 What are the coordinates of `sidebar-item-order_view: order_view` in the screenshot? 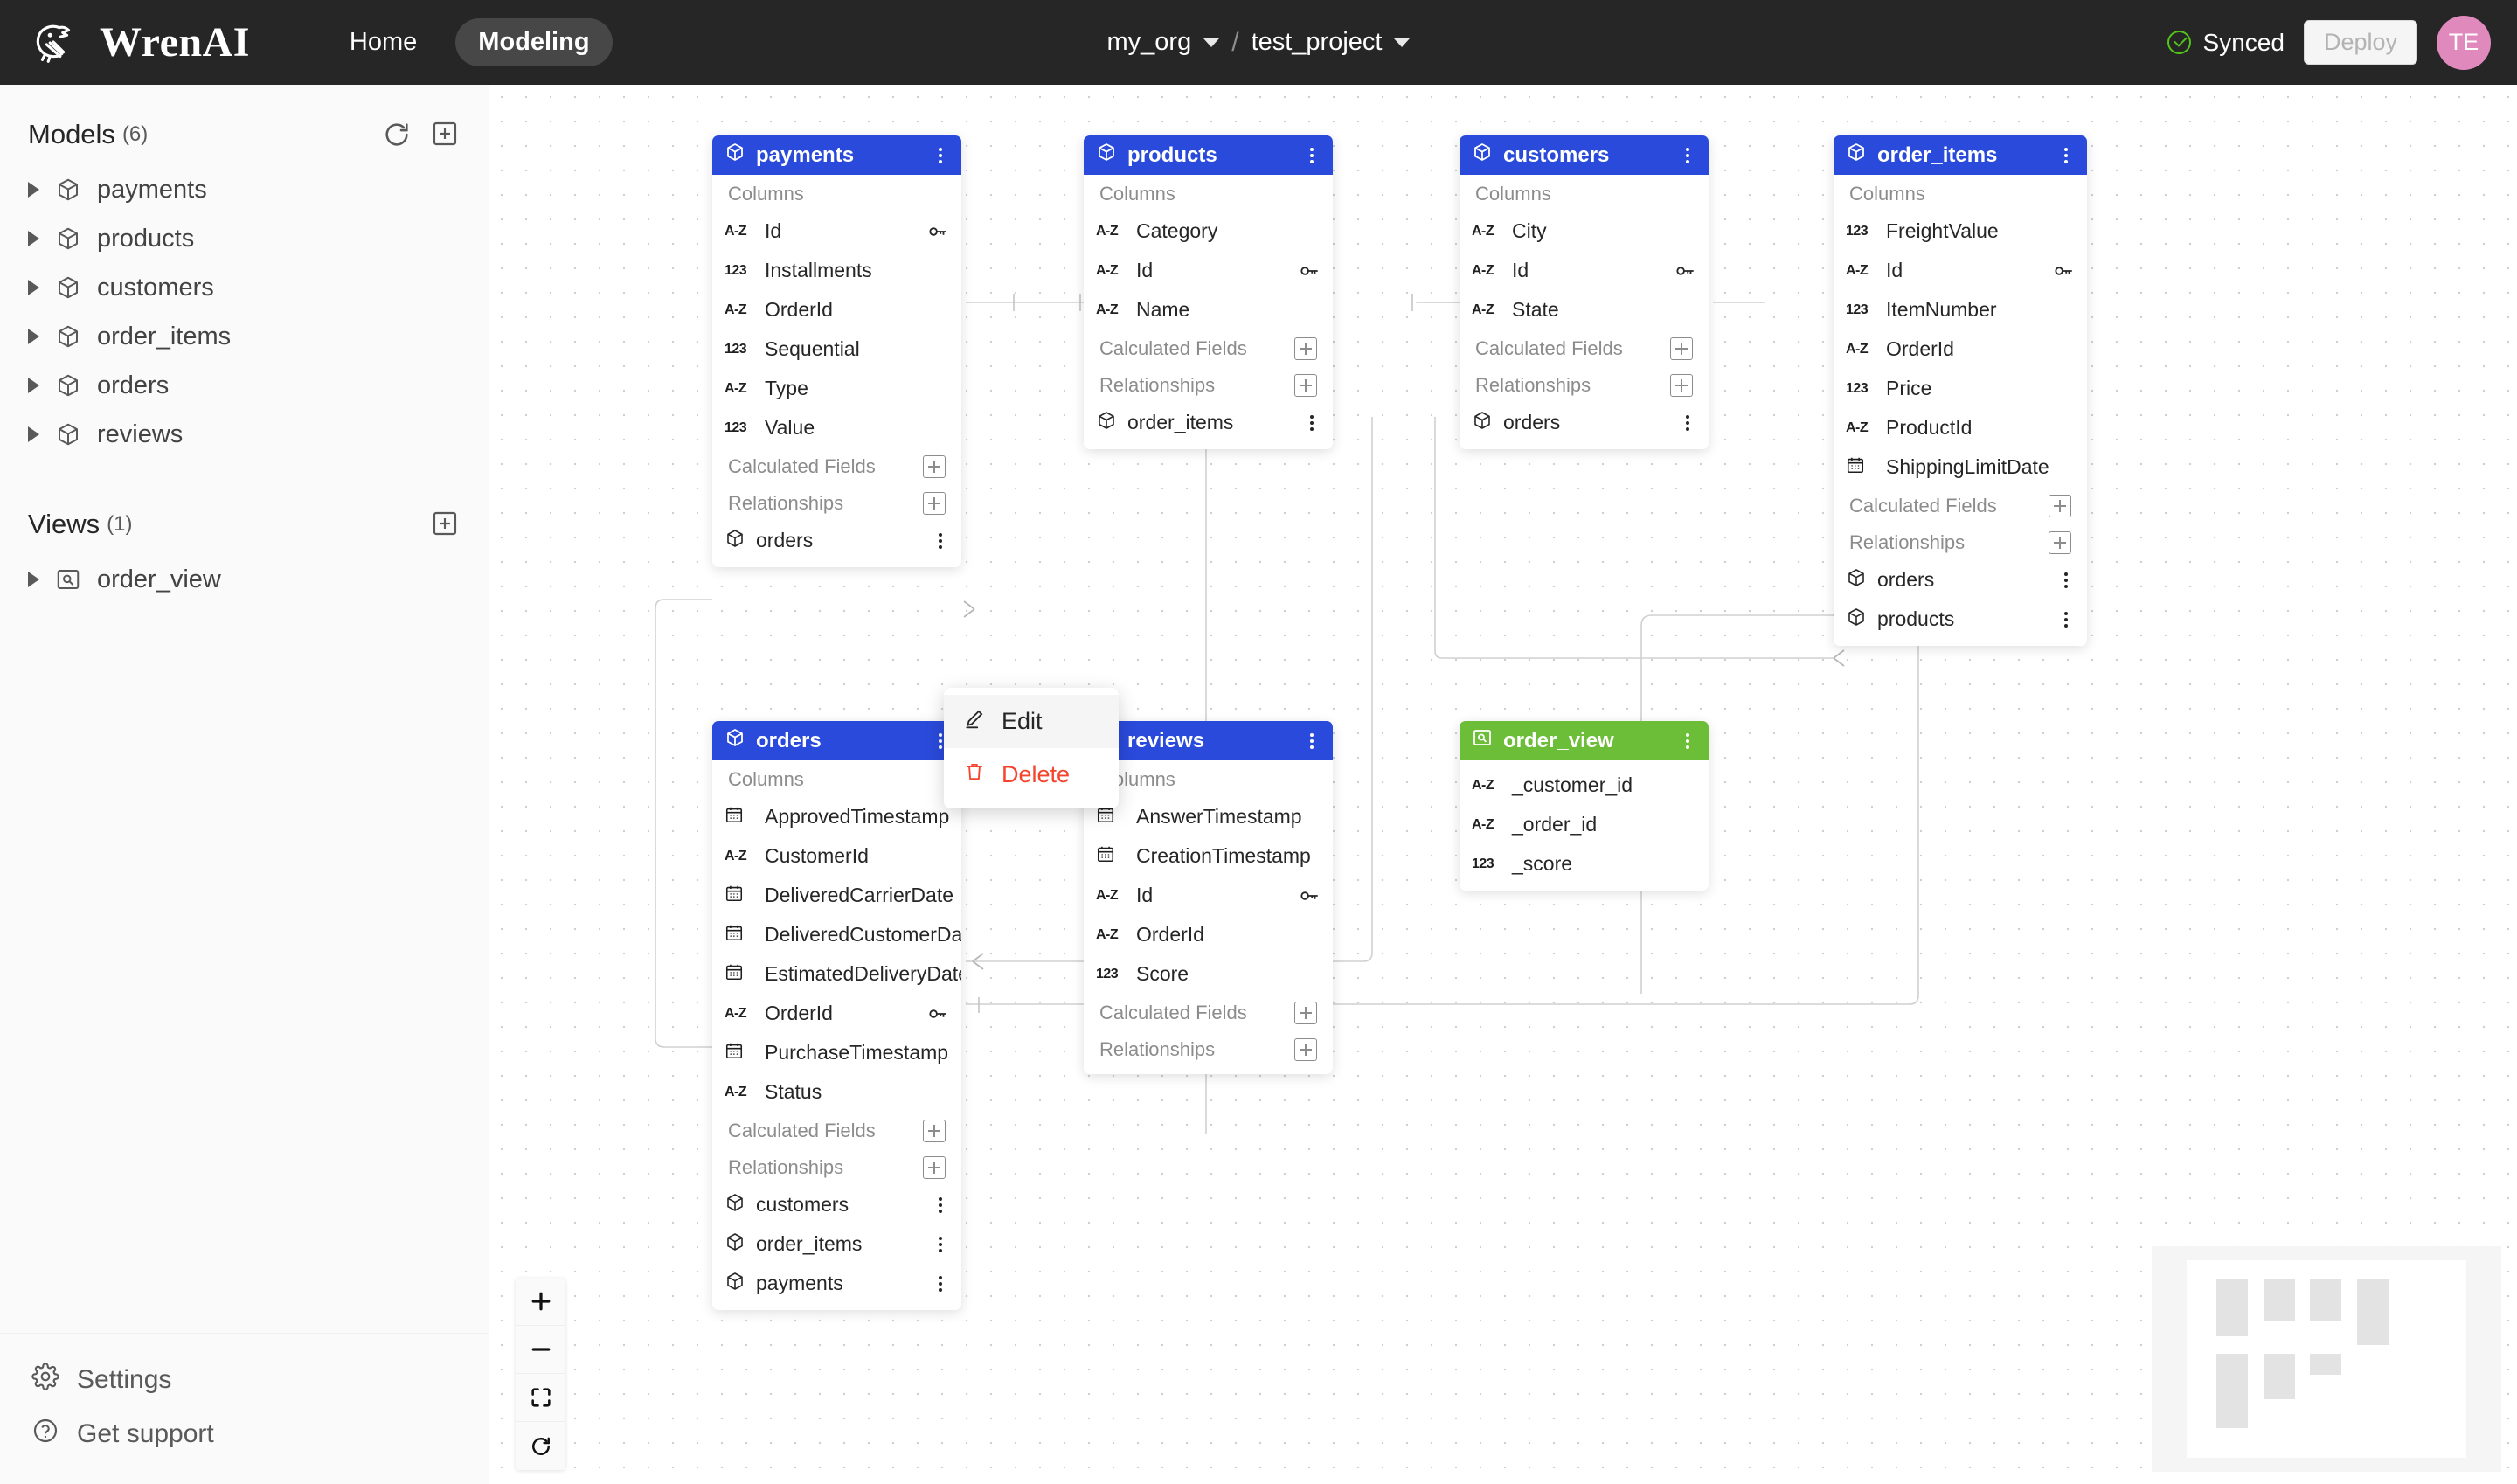 It's located at (244, 579).